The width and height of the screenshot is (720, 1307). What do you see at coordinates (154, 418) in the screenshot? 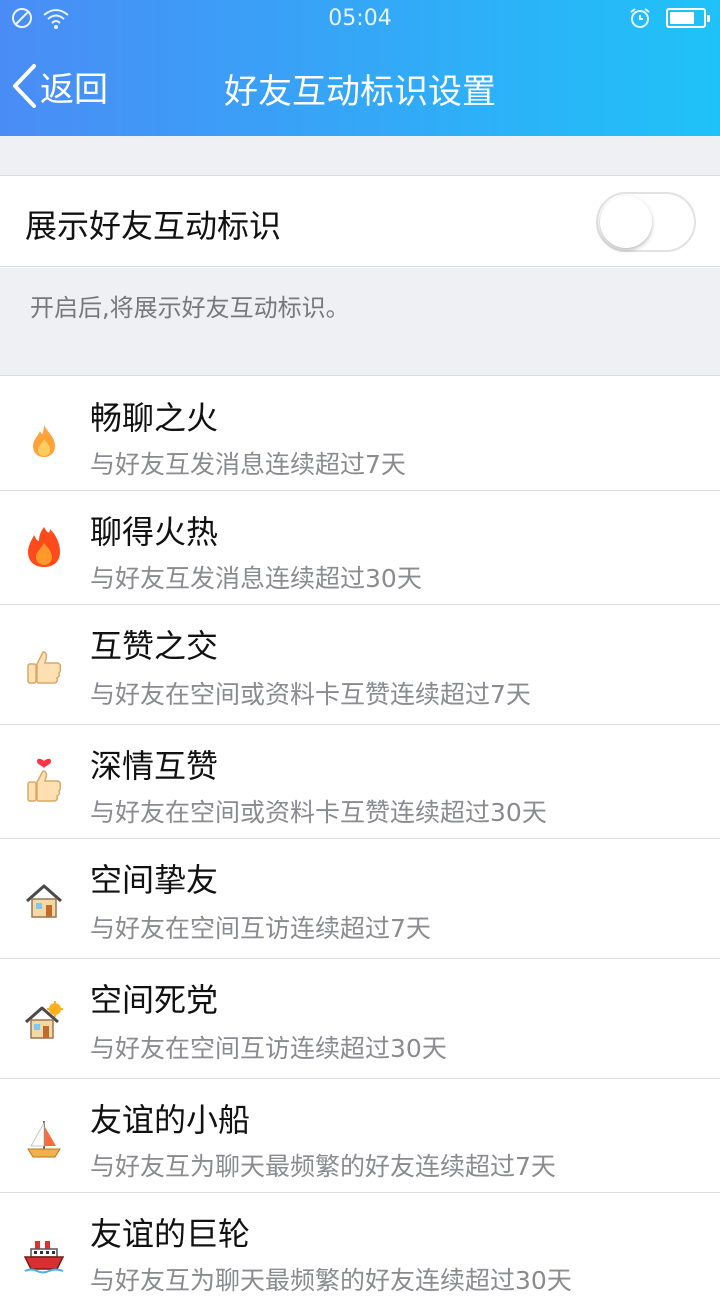
I see `item-title: 畅聊之火` at bounding box center [154, 418].